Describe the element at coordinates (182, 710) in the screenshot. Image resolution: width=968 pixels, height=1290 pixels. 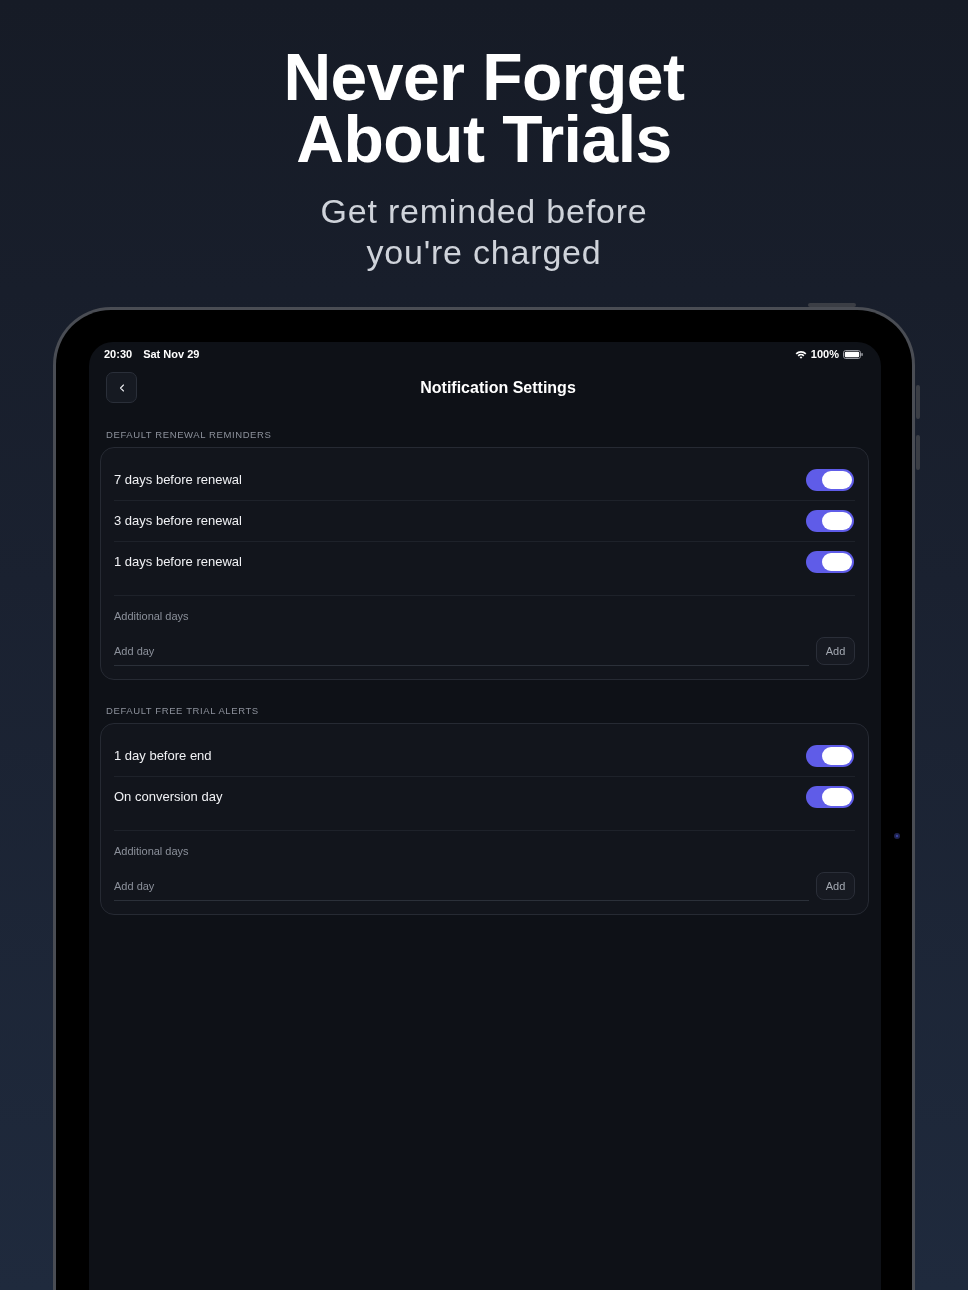
I see `section-header: DEFAULT FREE TRIAL ALERTS` at that location.